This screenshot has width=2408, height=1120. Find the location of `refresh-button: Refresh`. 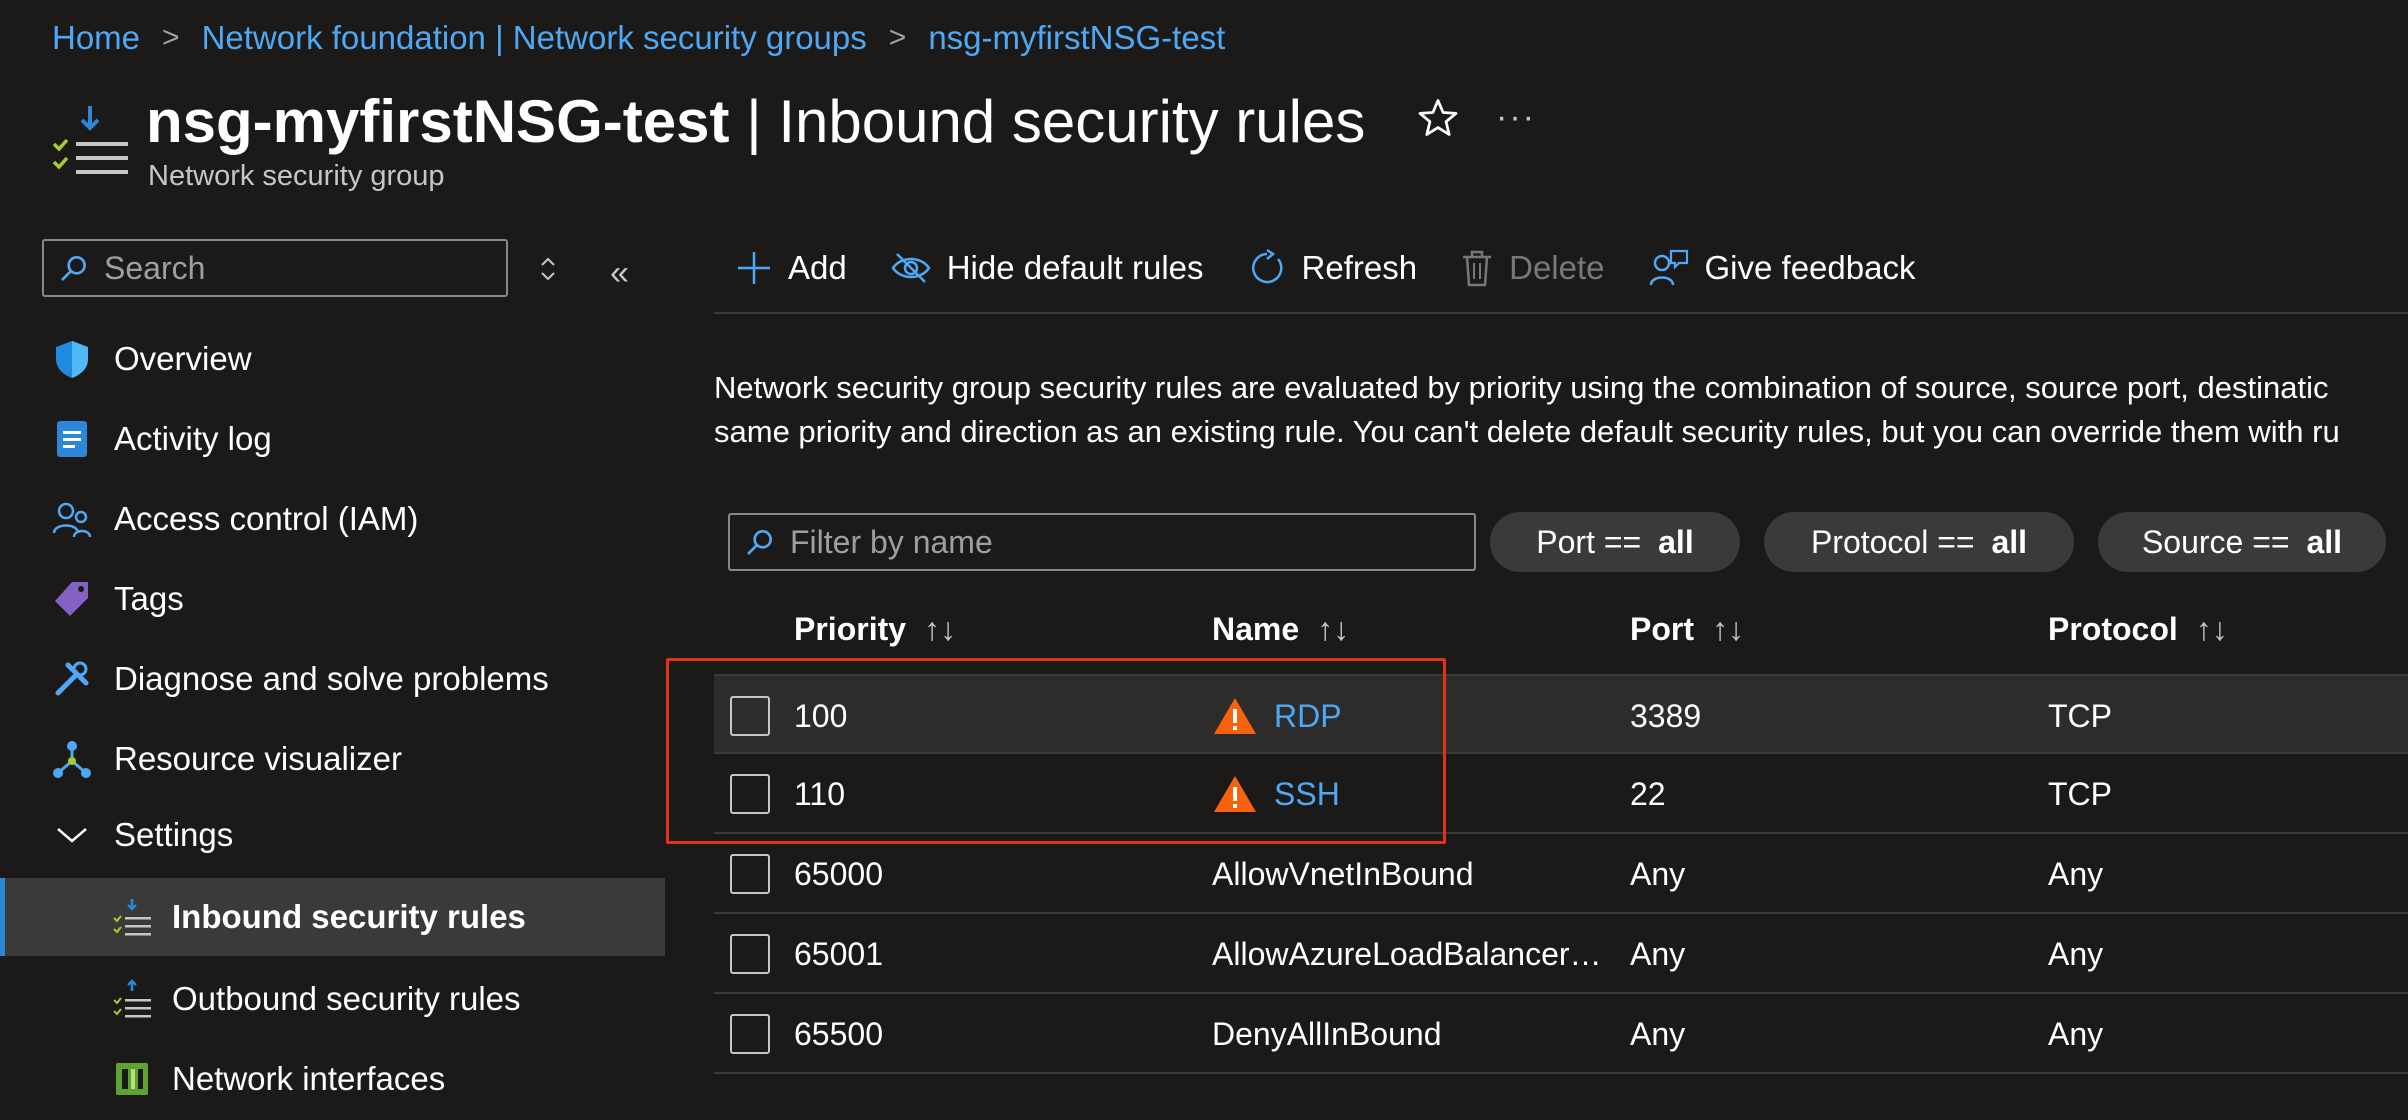

refresh-button: Refresh is located at coordinates (1332, 268).